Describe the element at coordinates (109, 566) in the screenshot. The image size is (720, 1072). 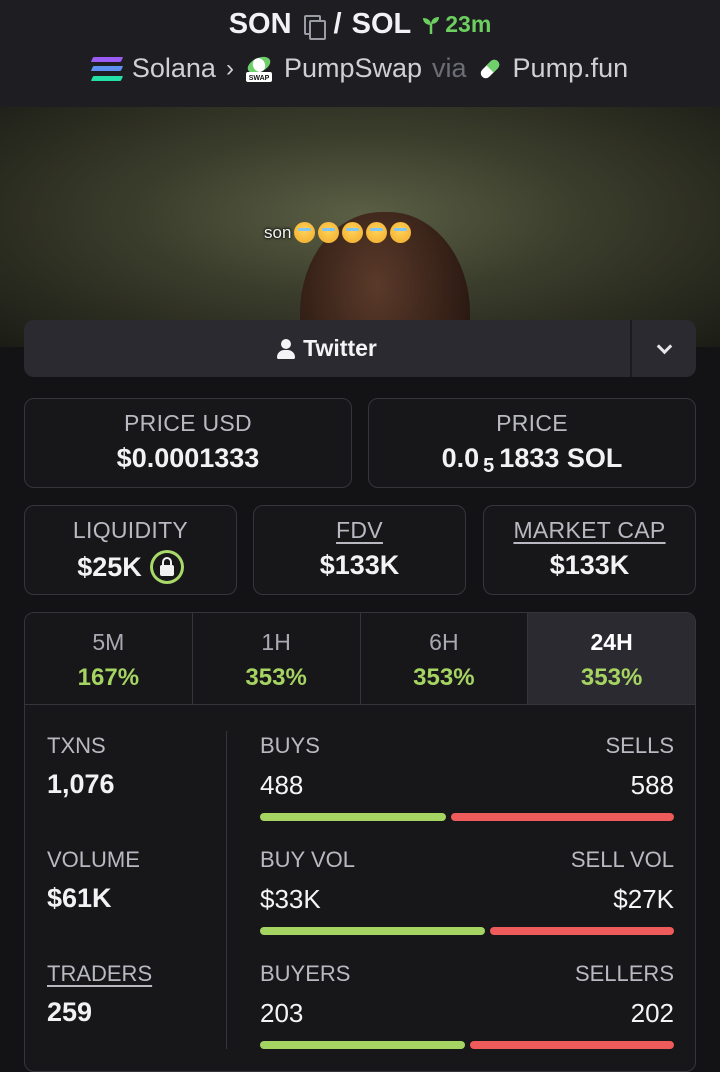
I see `liquidity-value: $25K` at that location.